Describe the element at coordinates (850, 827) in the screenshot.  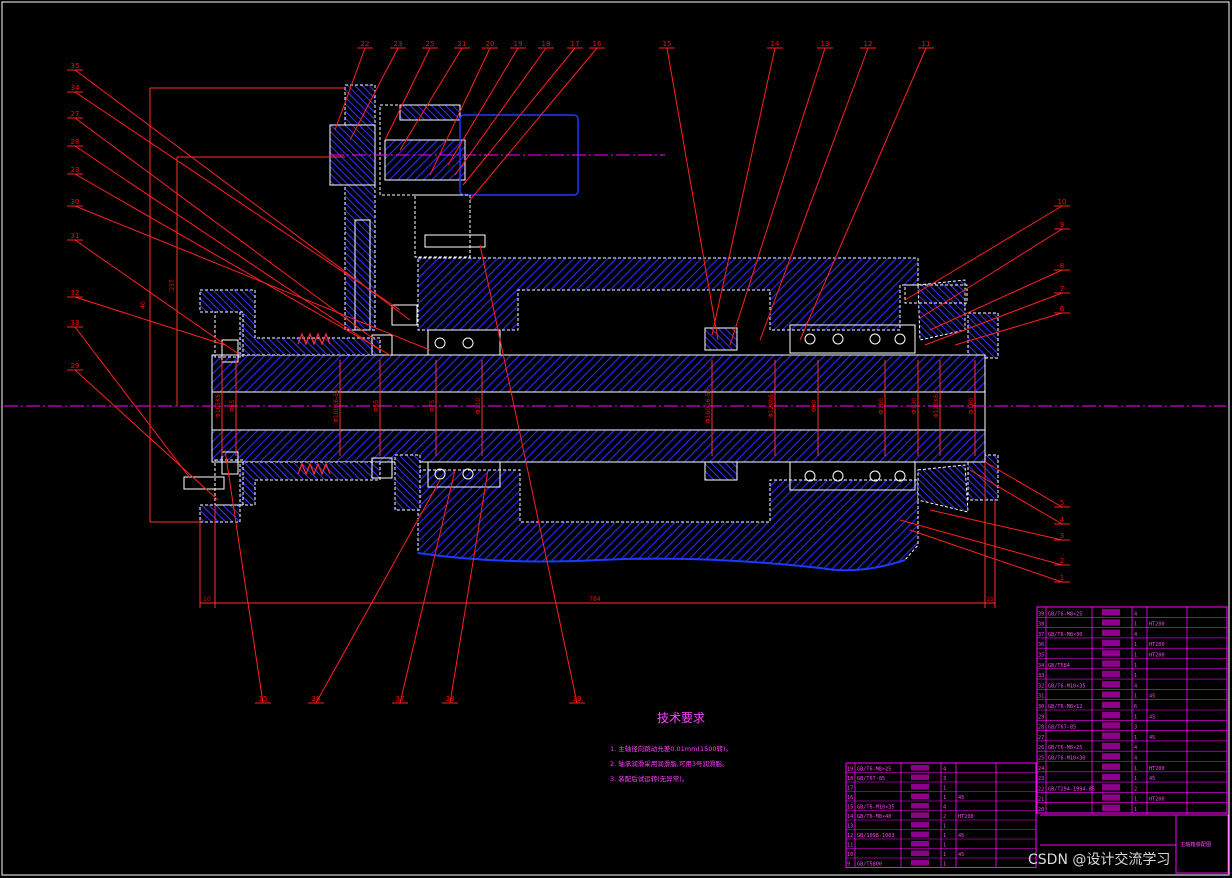
I see `bom-cell: 13` at that location.